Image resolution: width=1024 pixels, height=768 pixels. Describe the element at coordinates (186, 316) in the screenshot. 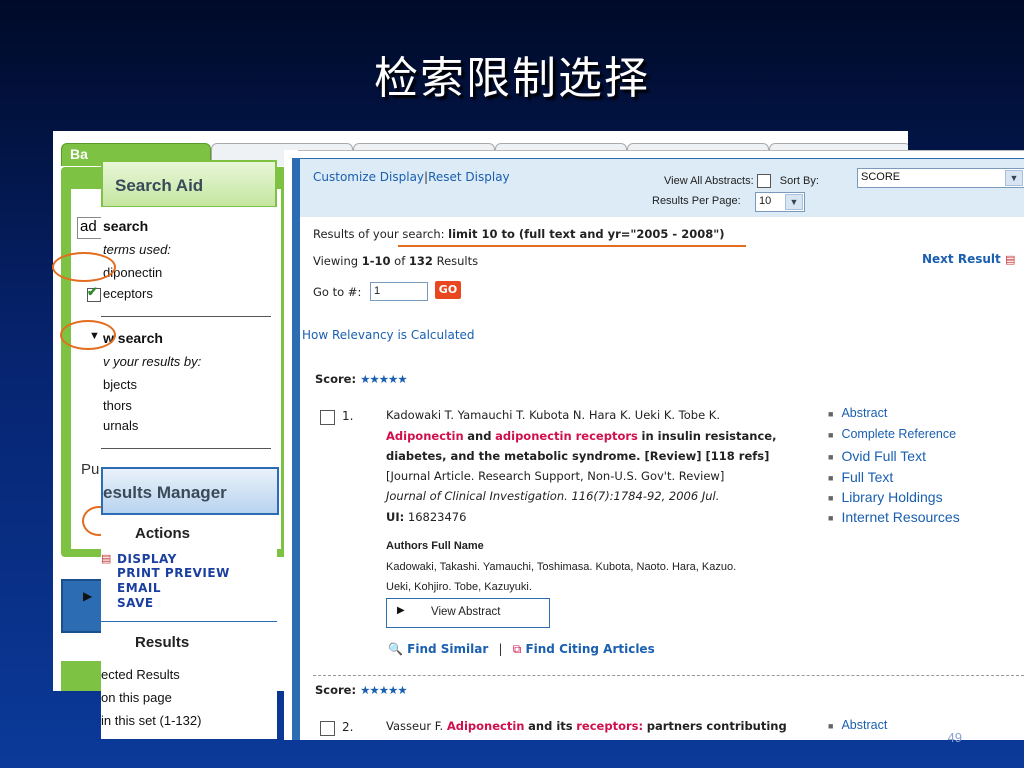

I see `search-aid-divider` at that location.